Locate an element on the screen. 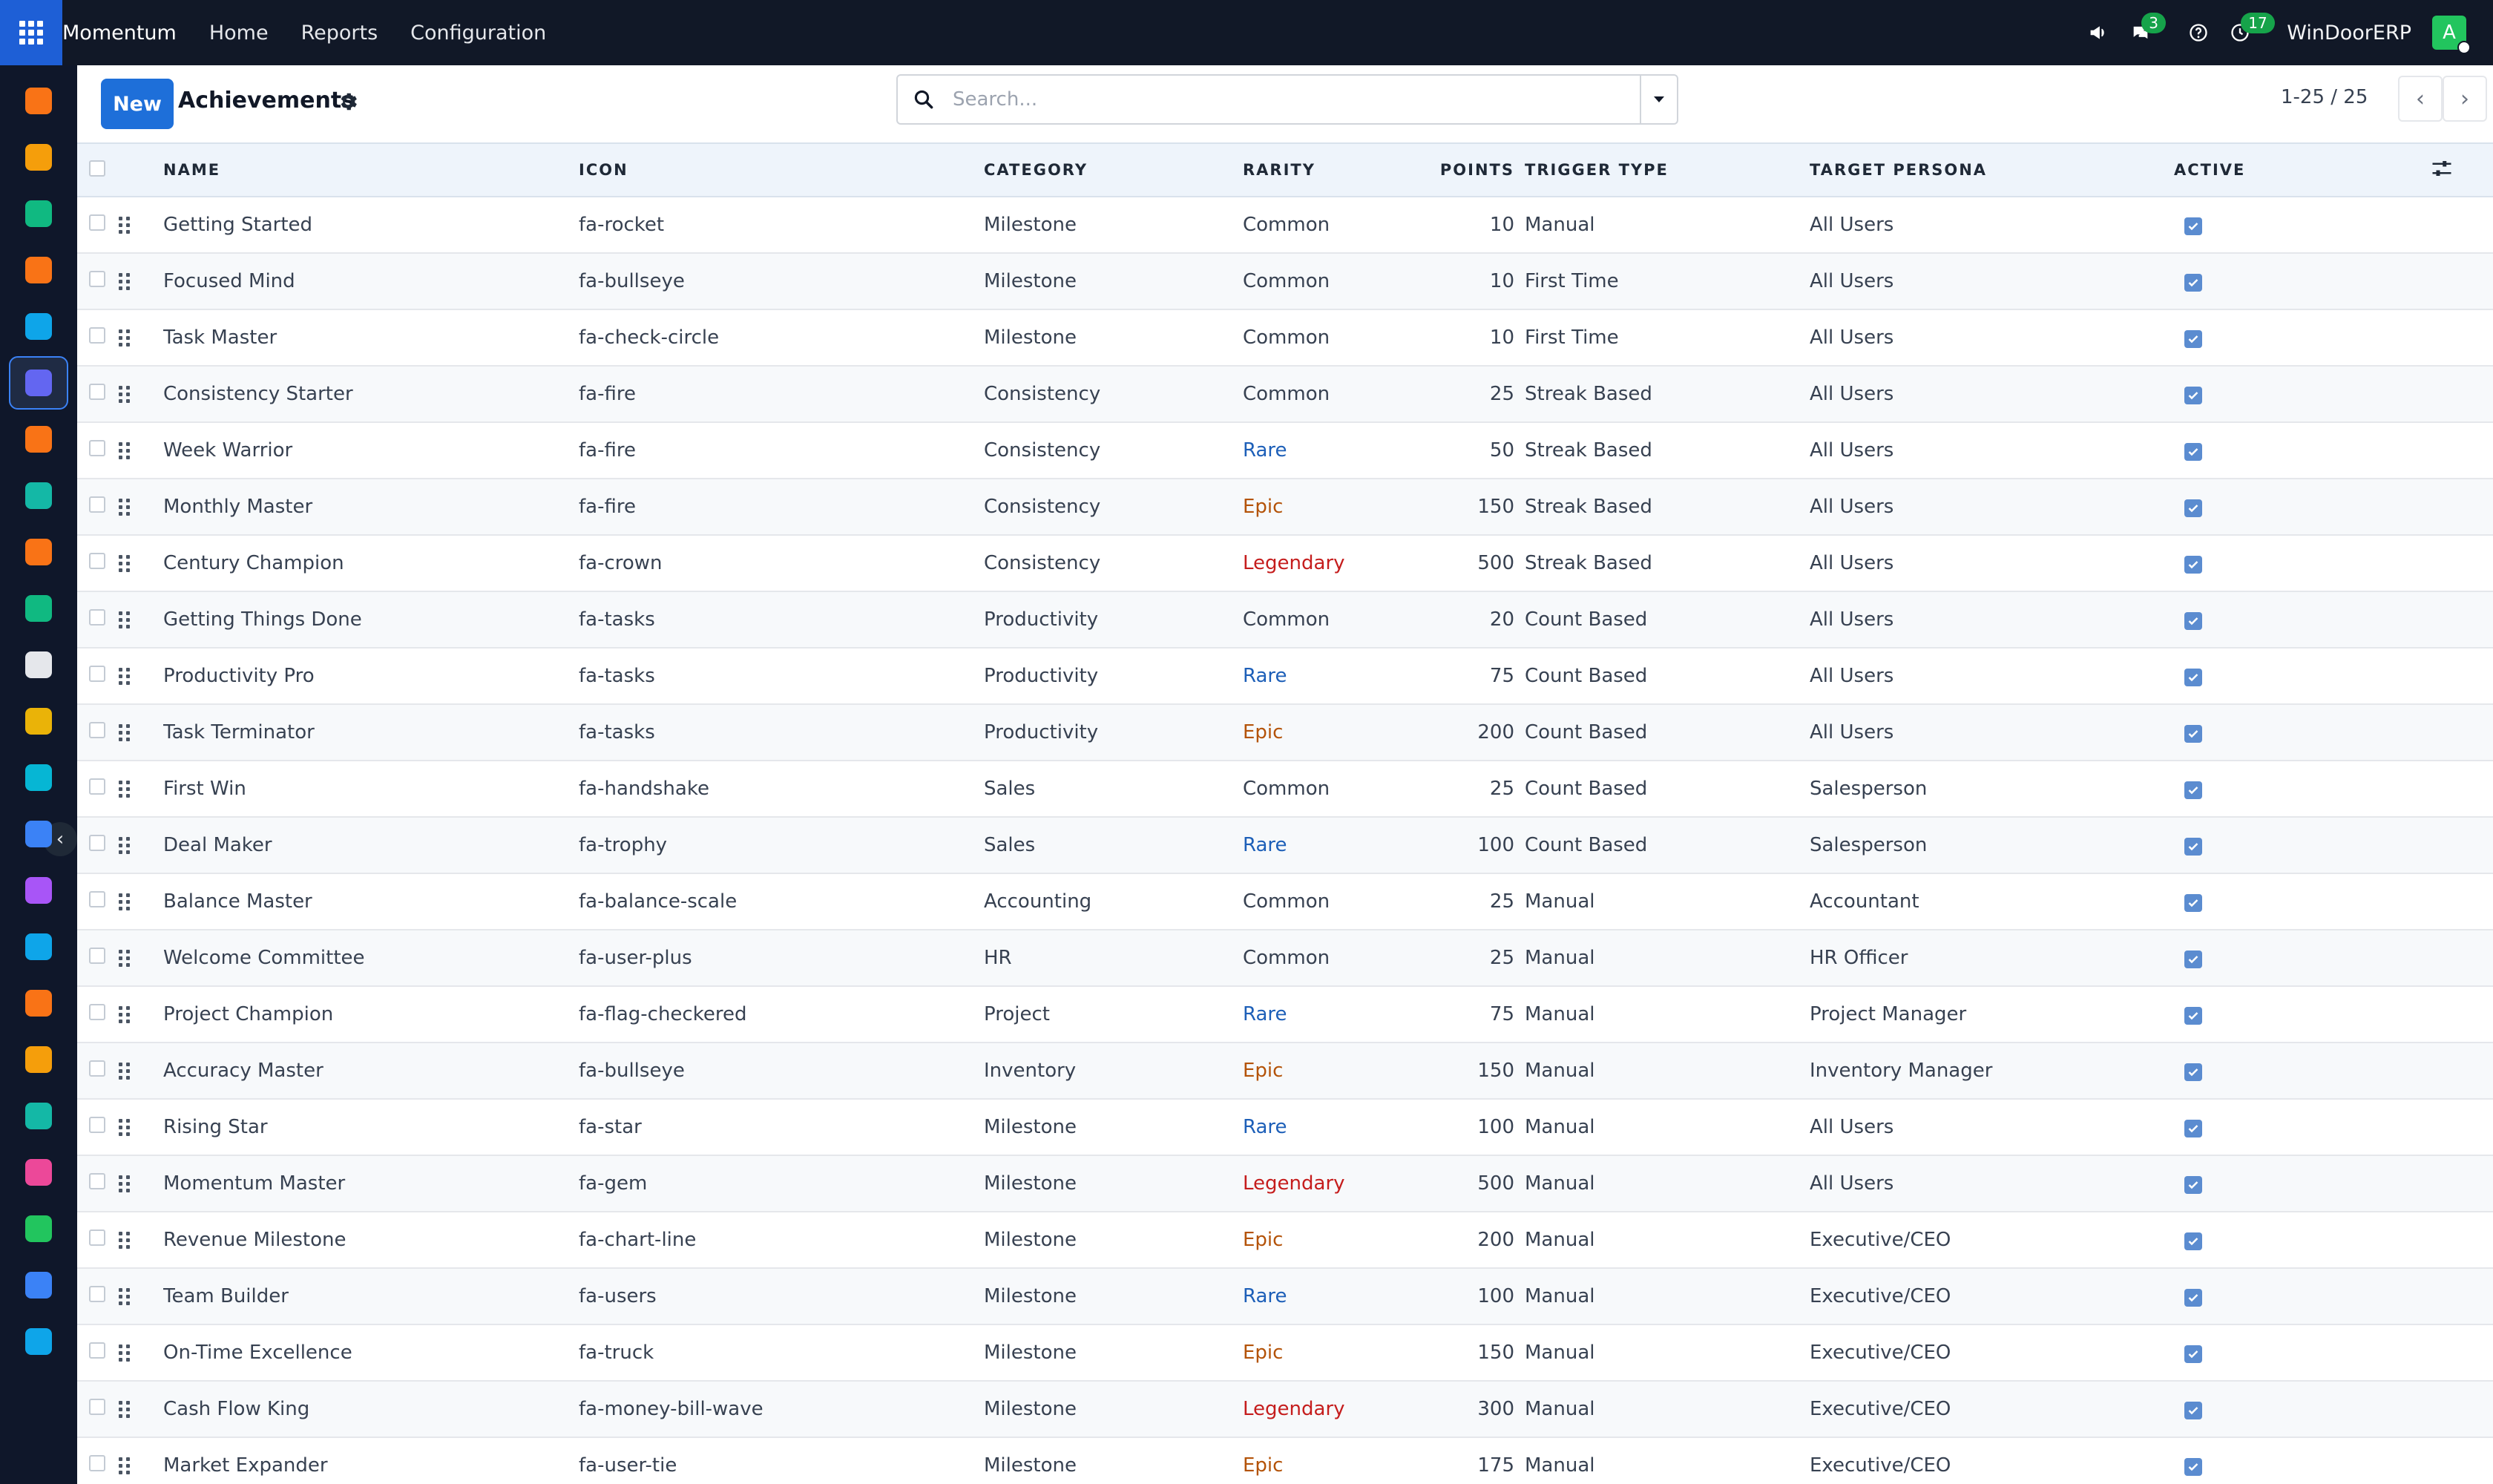  col-header-icon: ICON is located at coordinates (781, 169).